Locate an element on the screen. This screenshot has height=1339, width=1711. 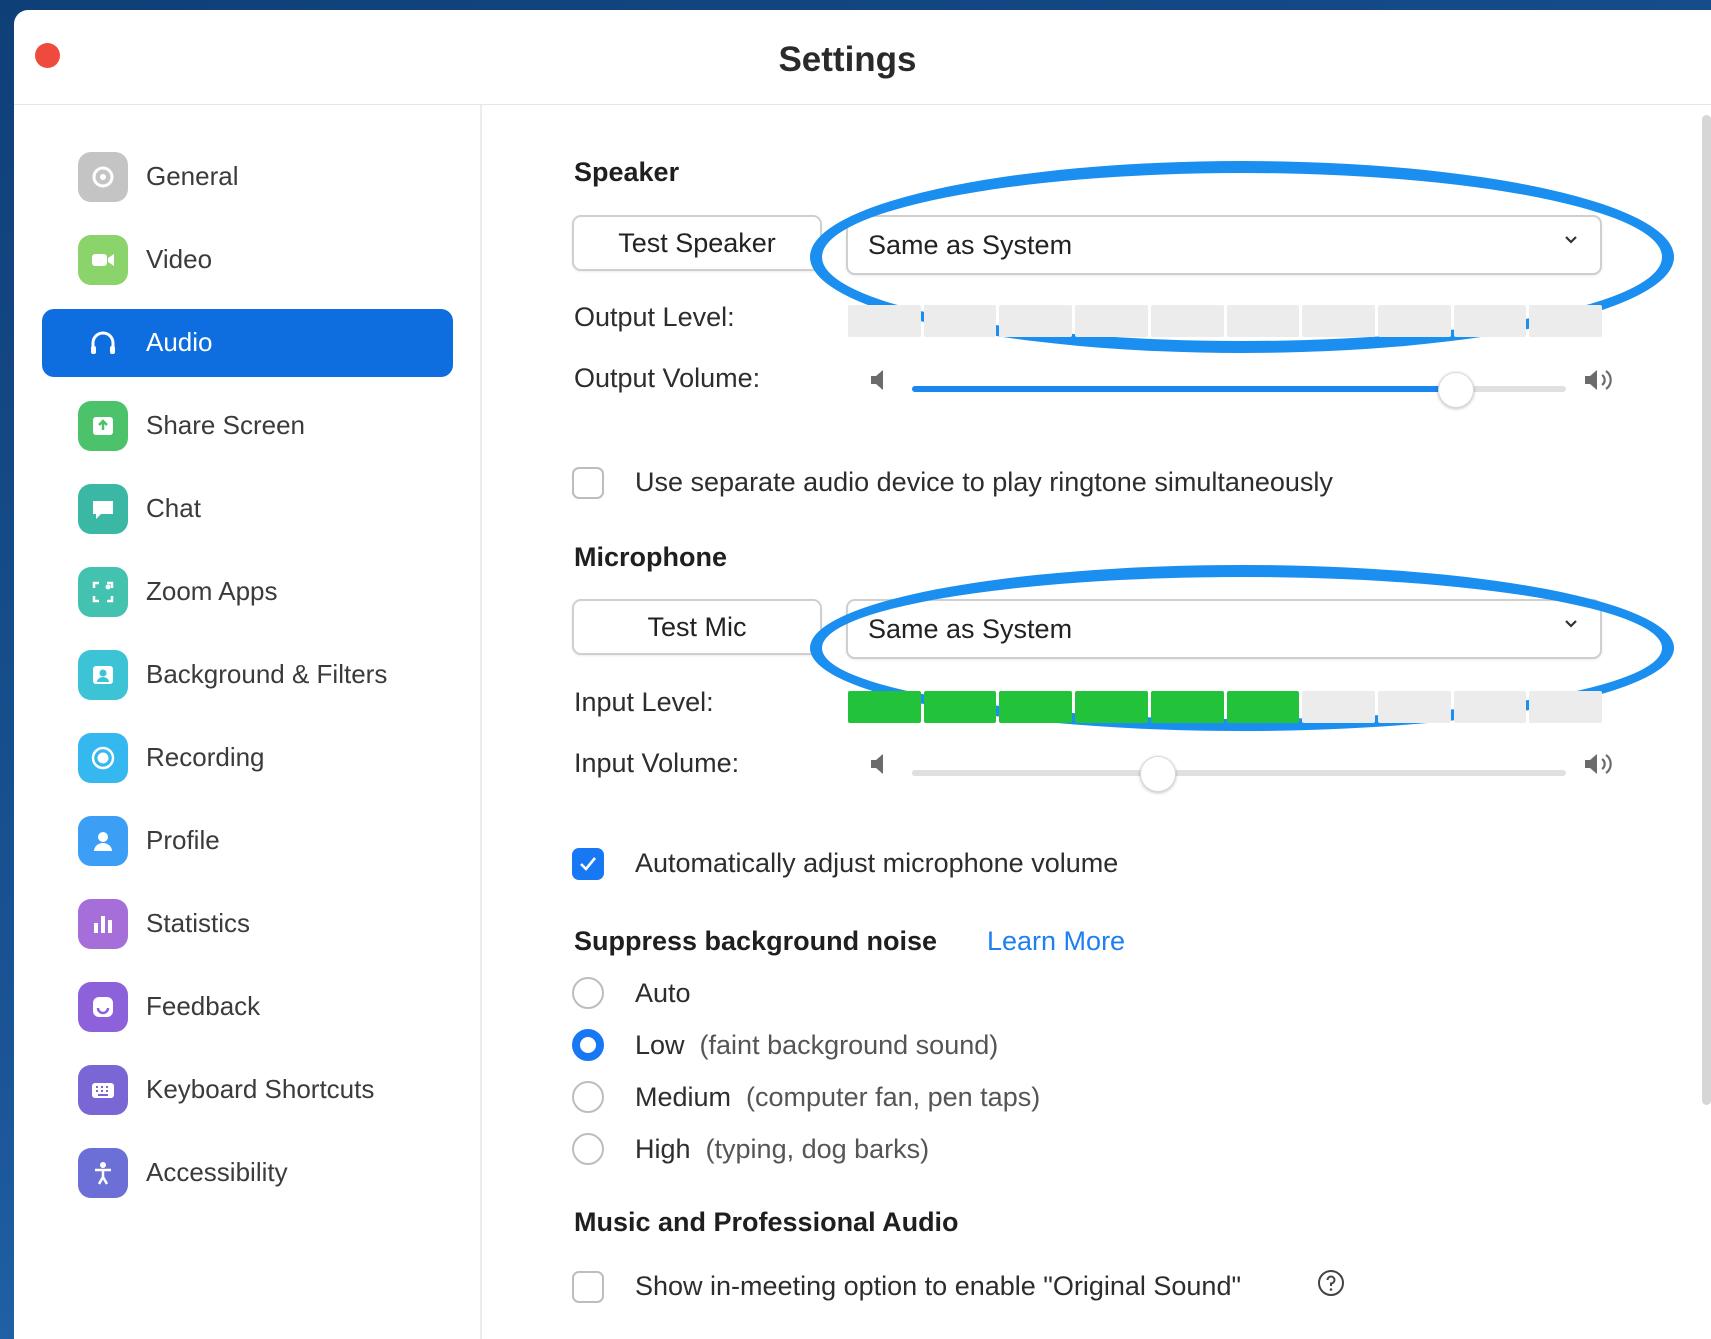
input-volume-label: Input Volume: is located at coordinates (657, 763).